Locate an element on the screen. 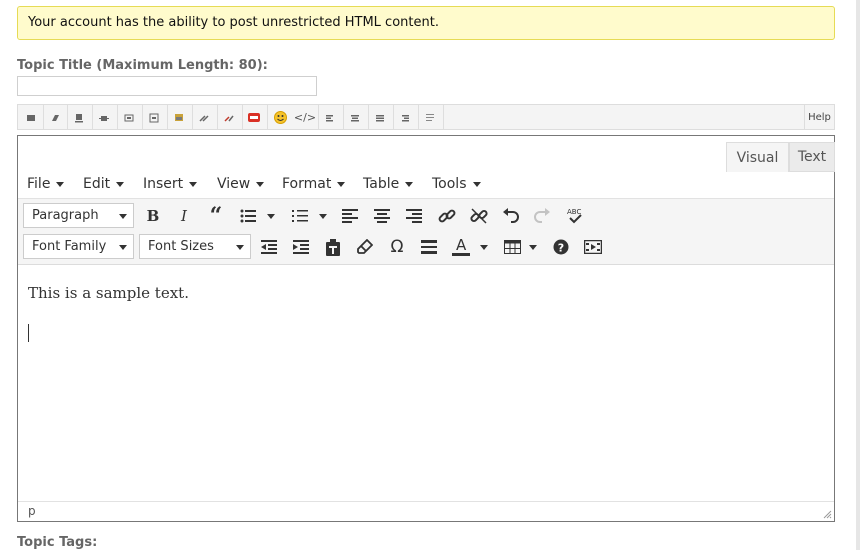 The height and width of the screenshot is (550, 860). menu-table: Table is located at coordinates (388, 184).